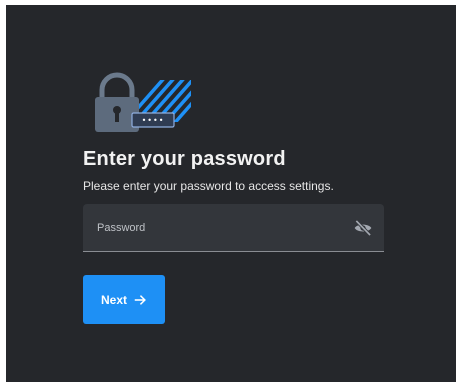 The height and width of the screenshot is (387, 461). I want to click on page-title: Enter your password, so click(184, 159).